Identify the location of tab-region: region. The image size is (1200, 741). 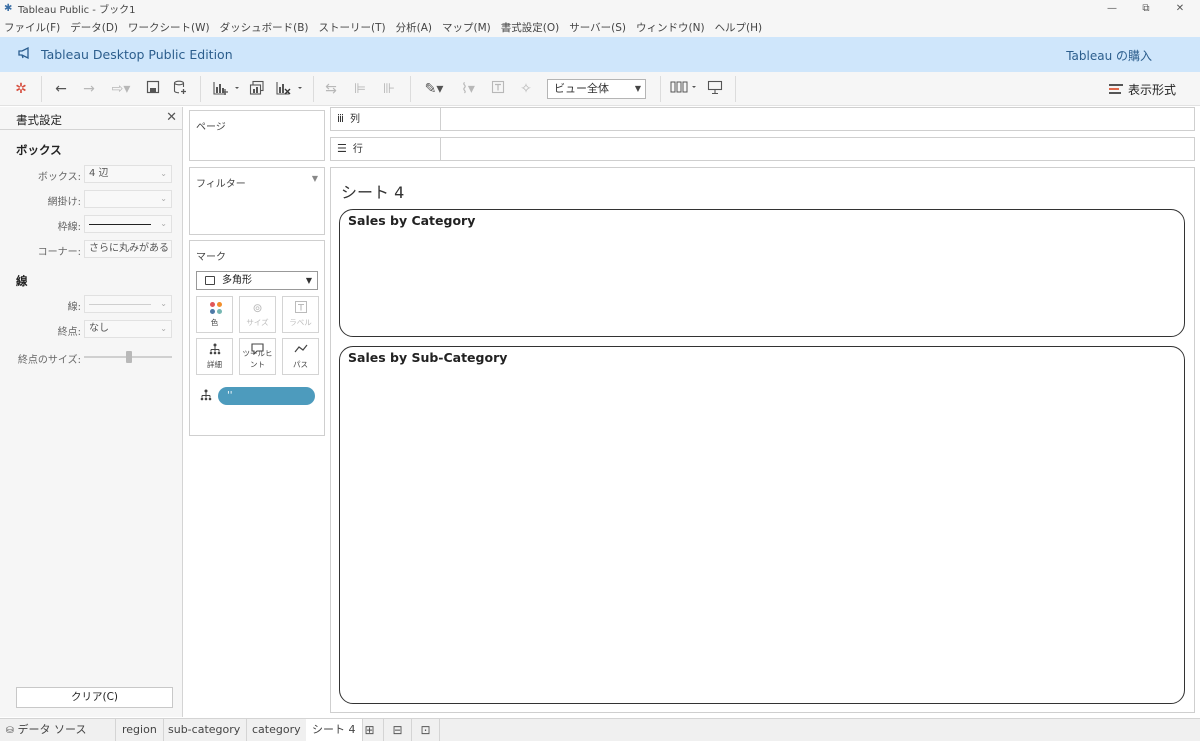
(140, 730).